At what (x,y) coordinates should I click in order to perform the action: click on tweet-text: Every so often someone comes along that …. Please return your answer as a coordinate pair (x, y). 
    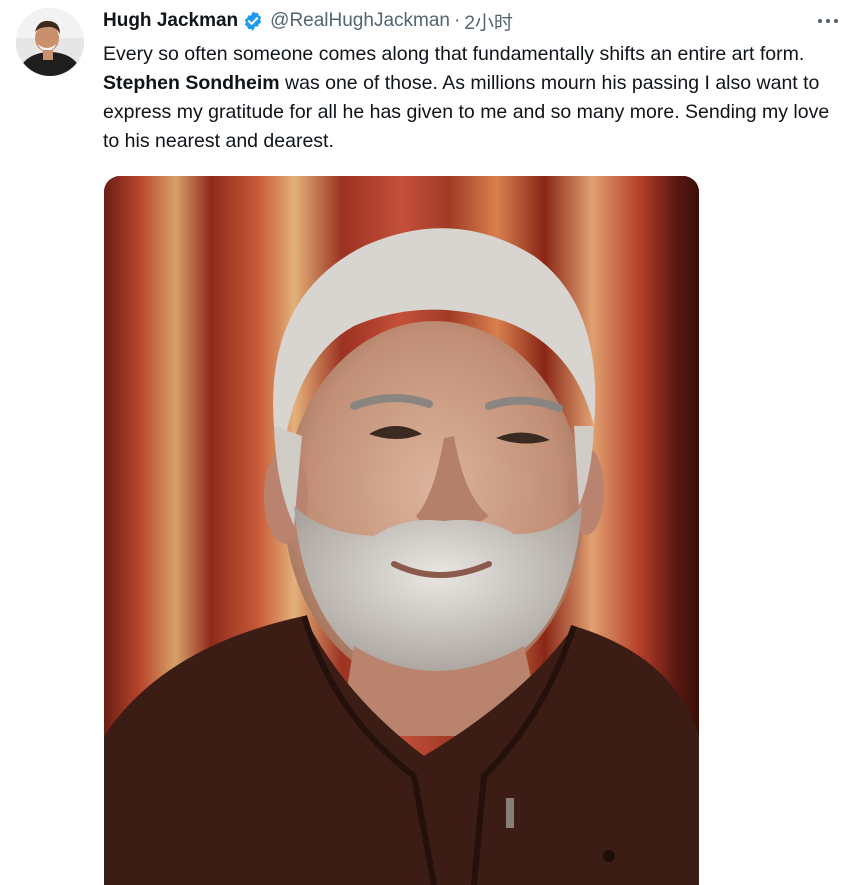
    Looking at the image, I should click on (473, 98).